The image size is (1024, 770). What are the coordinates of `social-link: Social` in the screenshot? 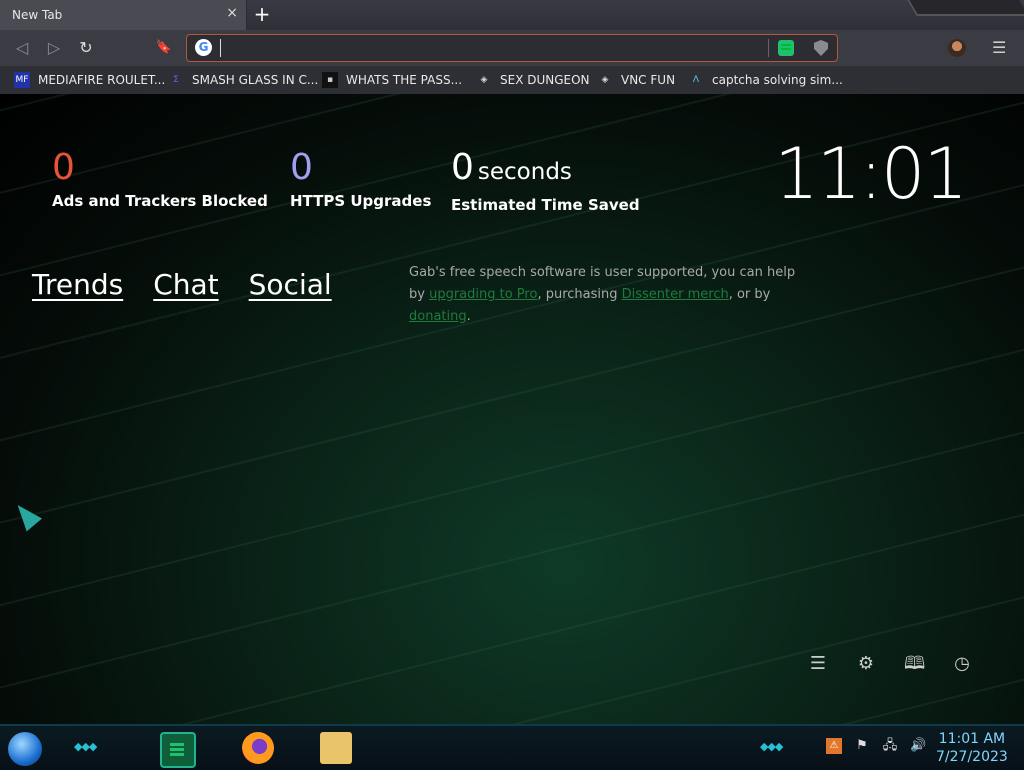 It's located at (290, 284).